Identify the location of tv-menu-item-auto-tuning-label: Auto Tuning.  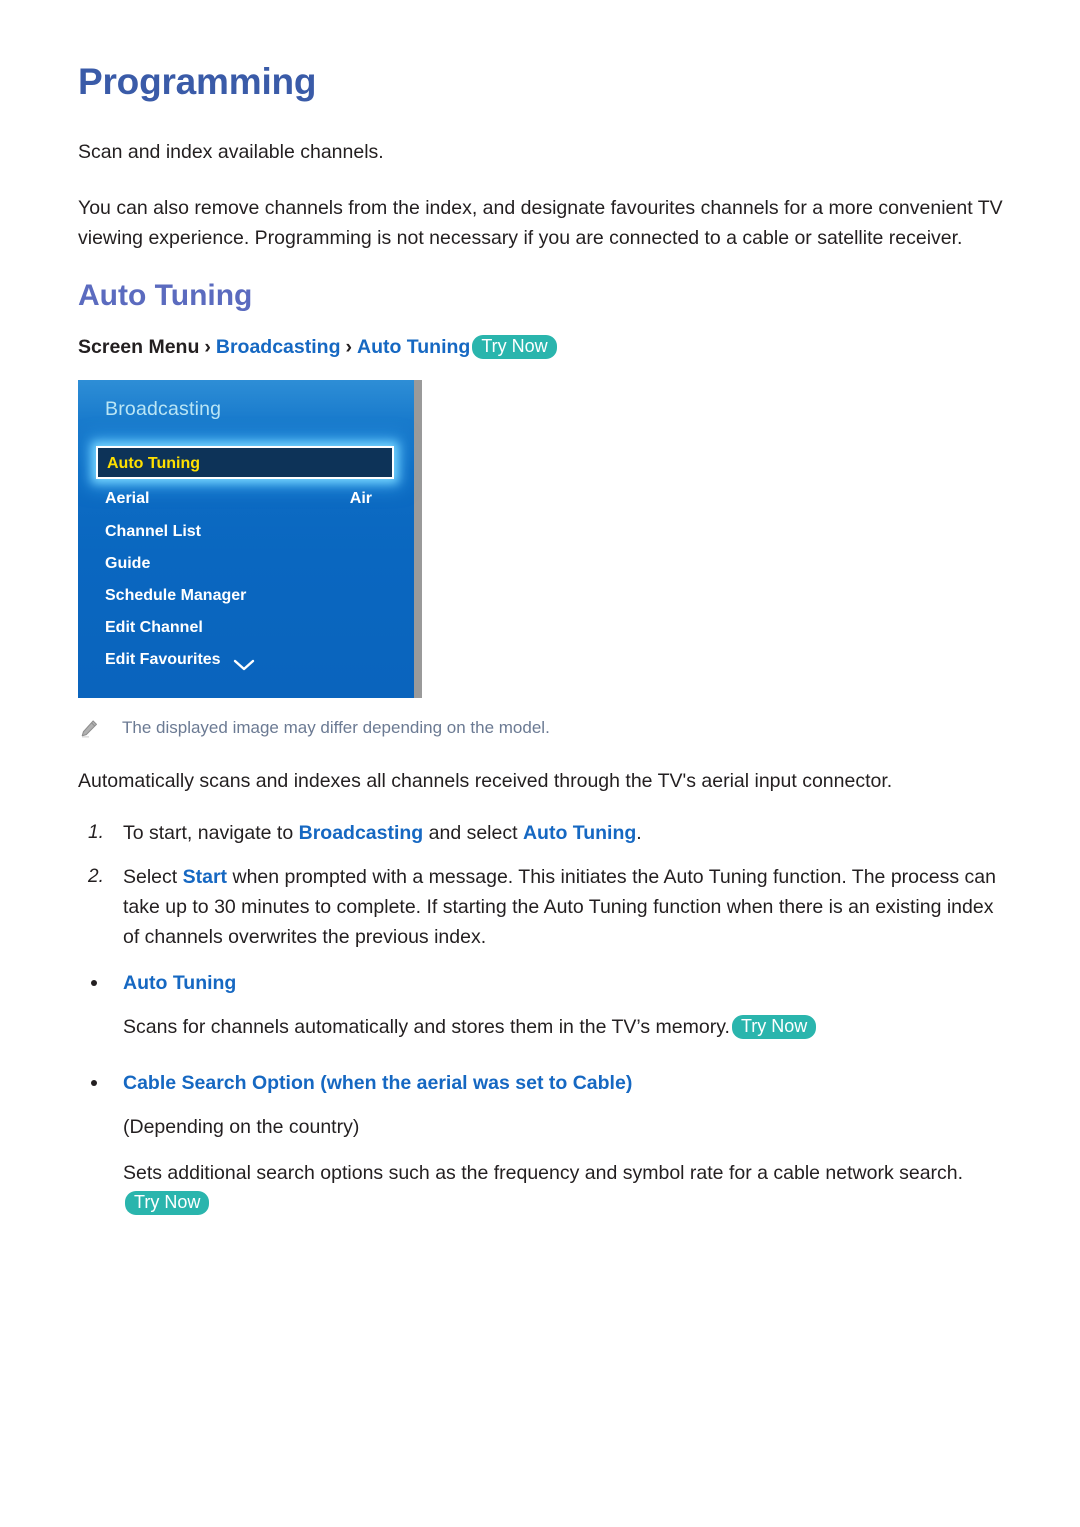
(153, 463).